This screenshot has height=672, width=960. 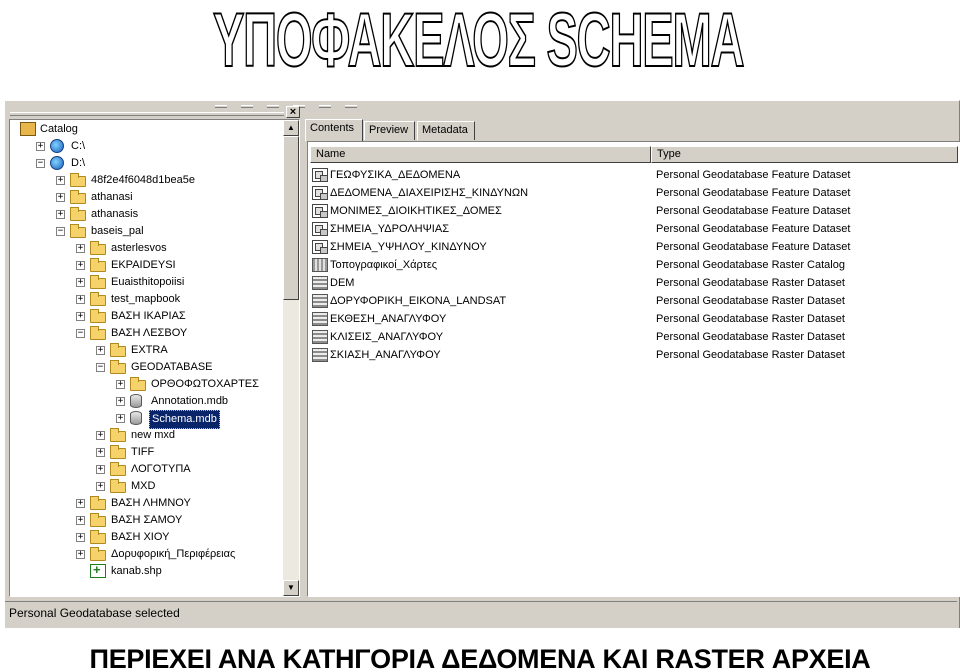 I want to click on tab-preview: Preview, so click(x=389, y=130).